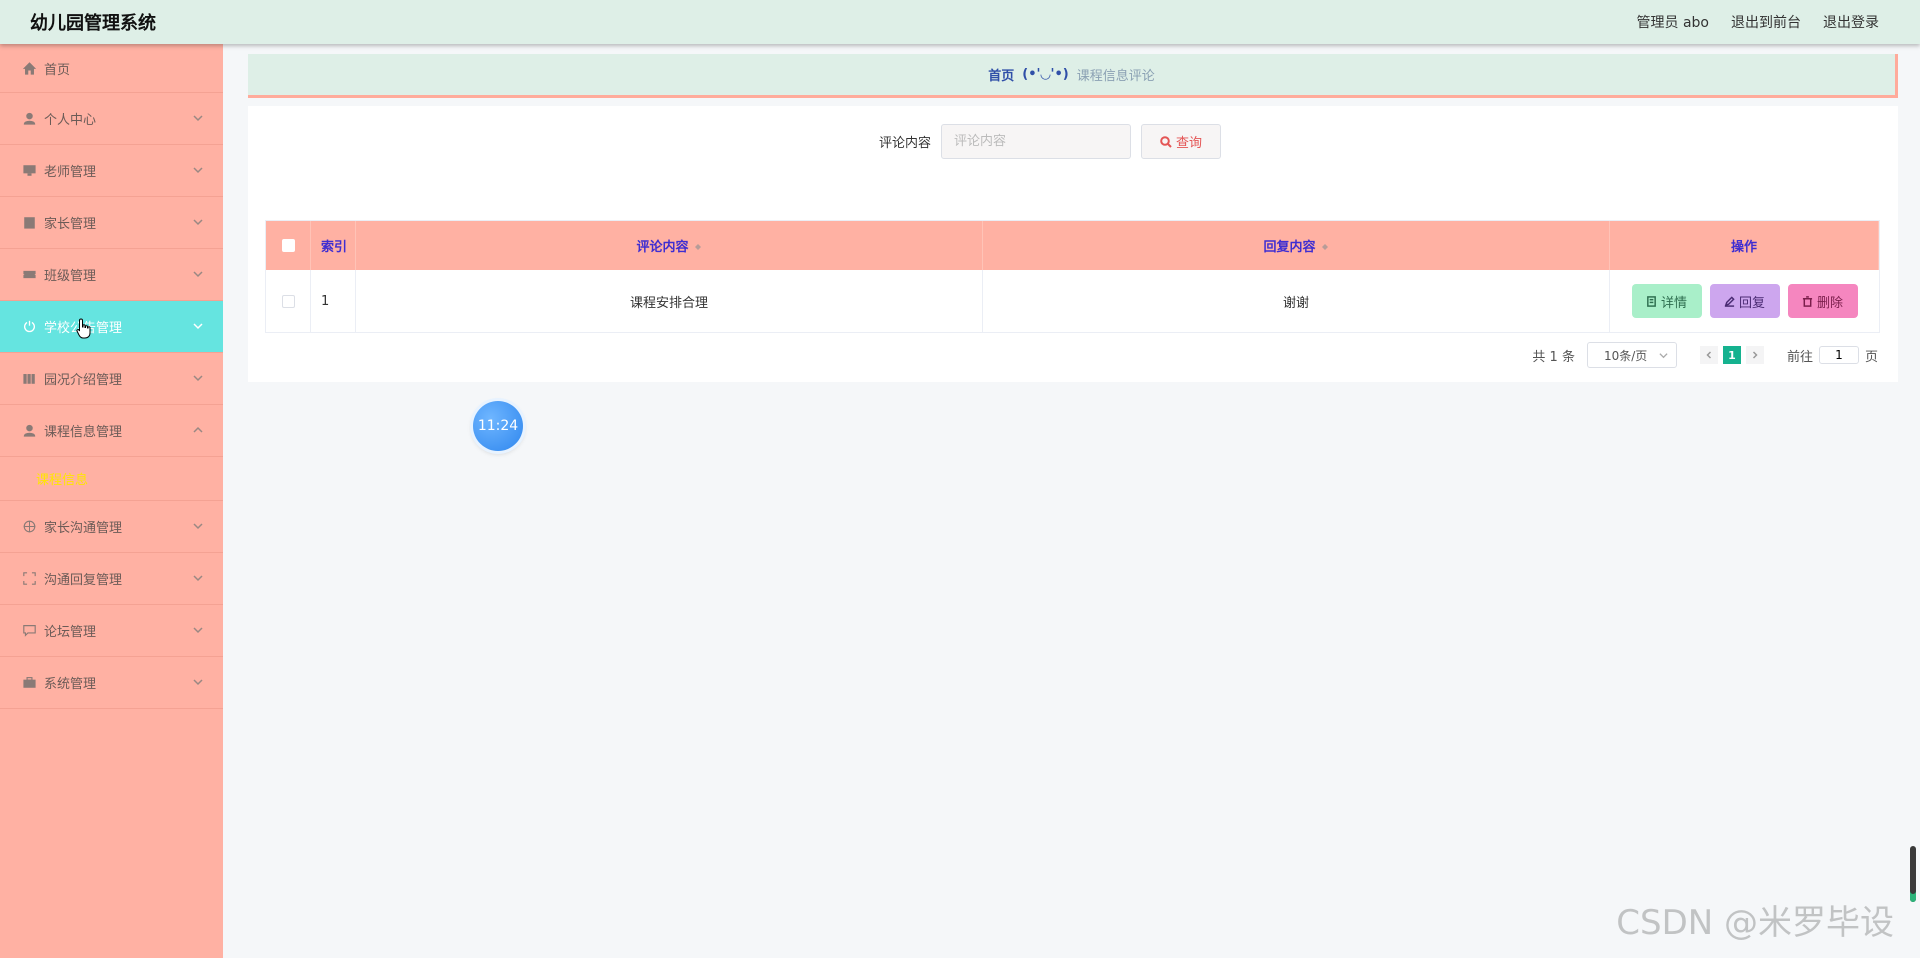  I want to click on page-number-current: 1, so click(1731, 355).